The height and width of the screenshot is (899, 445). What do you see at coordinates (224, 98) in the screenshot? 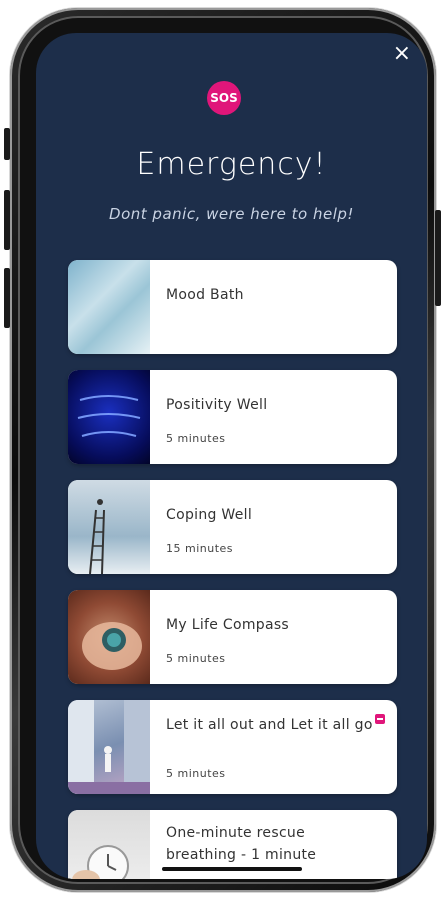
I see `sos-badge: SOS` at bounding box center [224, 98].